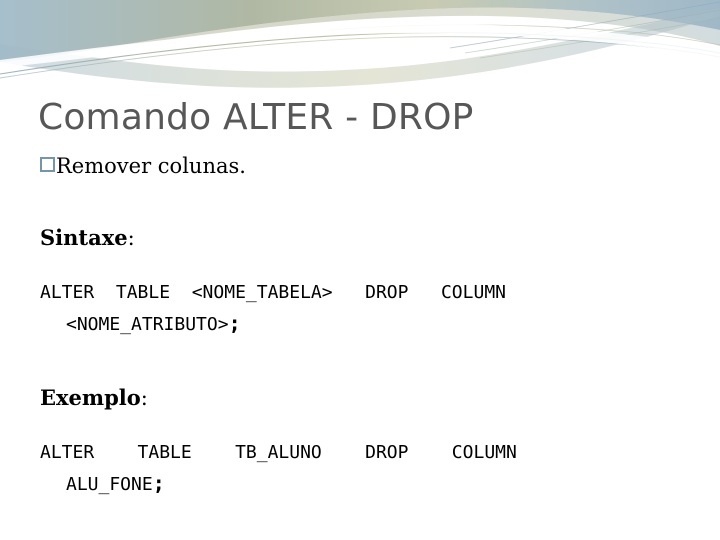 This screenshot has width=720, height=540. I want to click on example-terminator: ;, so click(158, 483).